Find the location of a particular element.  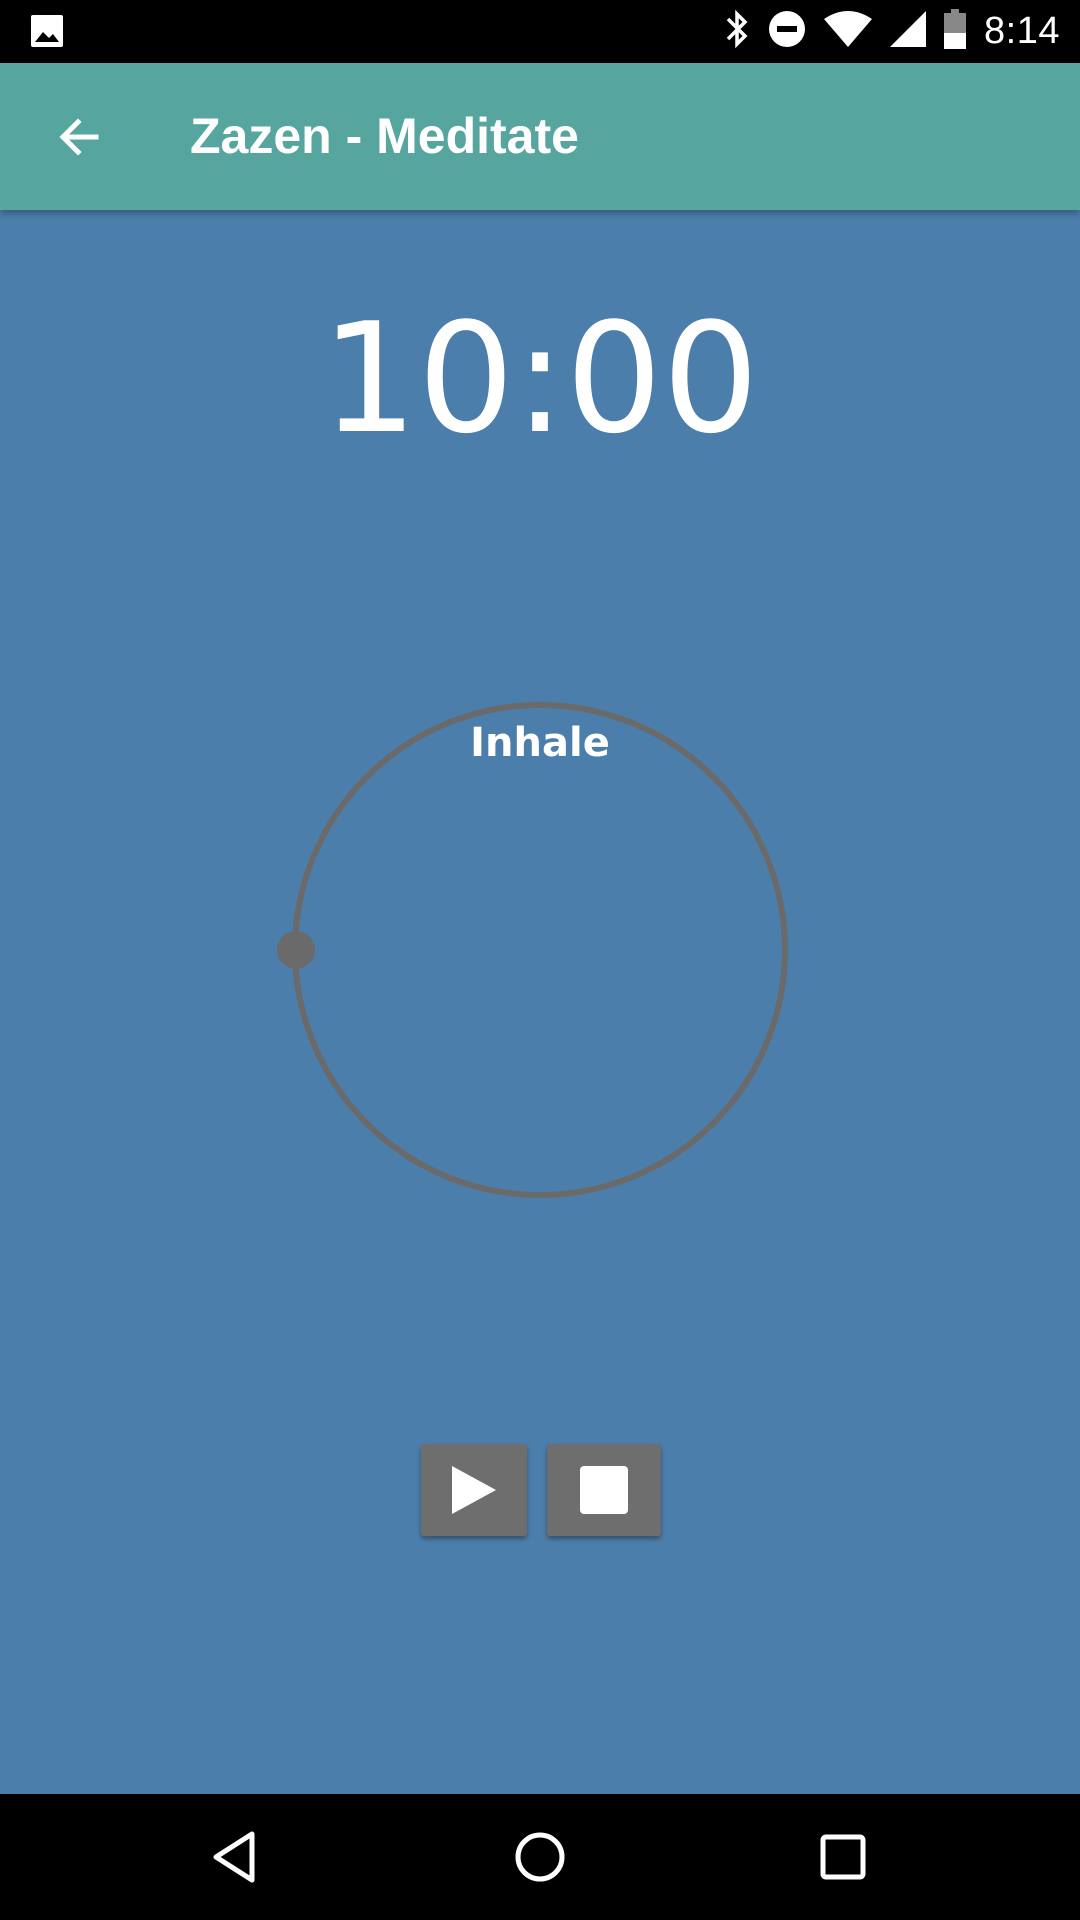

battery-icon is located at coordinates (955, 31).